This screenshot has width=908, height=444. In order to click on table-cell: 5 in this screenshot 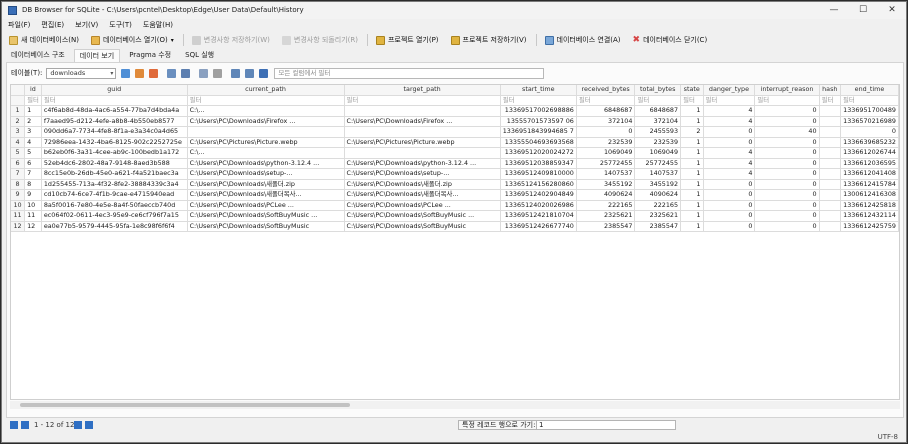, I will do `click(33, 153)`.